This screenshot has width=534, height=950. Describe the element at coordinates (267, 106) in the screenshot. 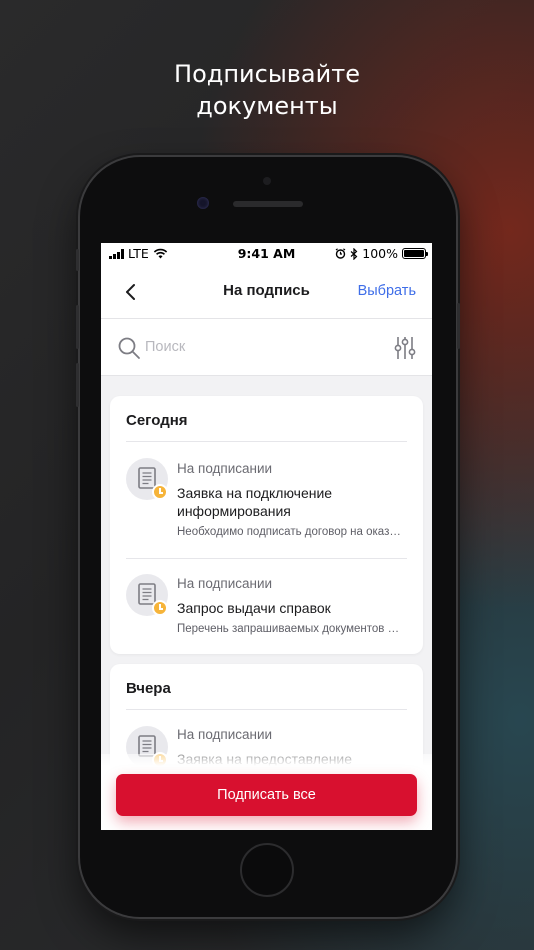

I see `promo-headline-line2: документы` at that location.